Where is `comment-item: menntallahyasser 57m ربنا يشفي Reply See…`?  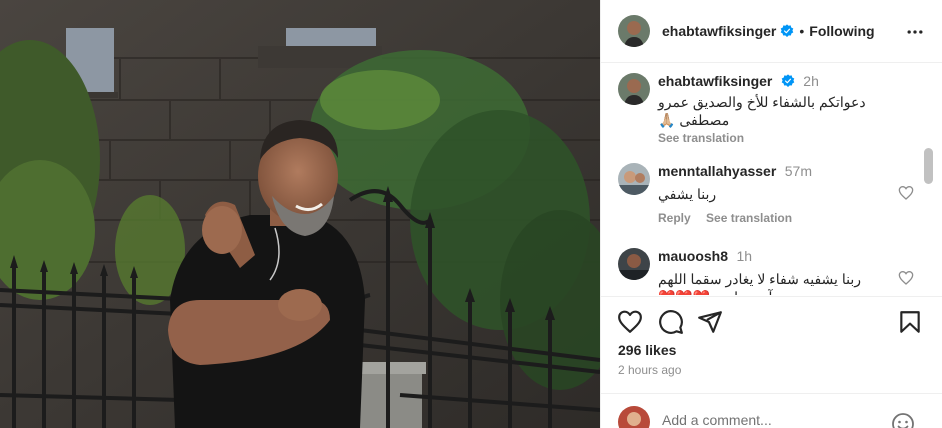 comment-item: menntallahyasser 57m ربنا يشفي Reply See… is located at coordinates (768, 195).